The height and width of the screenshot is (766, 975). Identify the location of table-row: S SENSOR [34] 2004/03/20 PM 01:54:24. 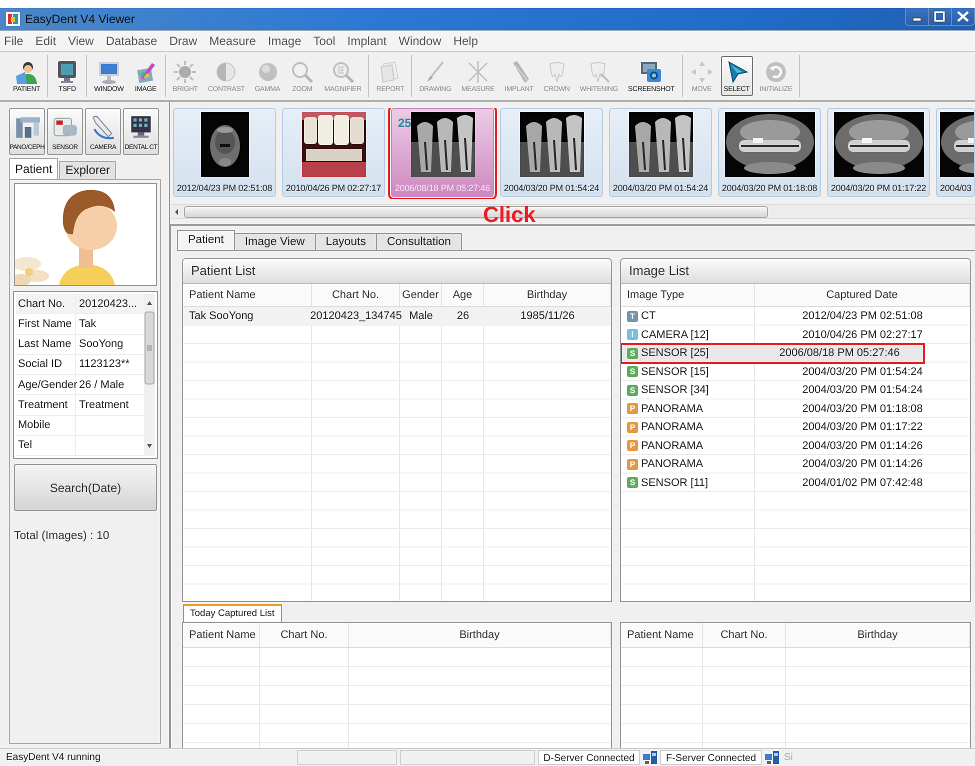
(795, 390).